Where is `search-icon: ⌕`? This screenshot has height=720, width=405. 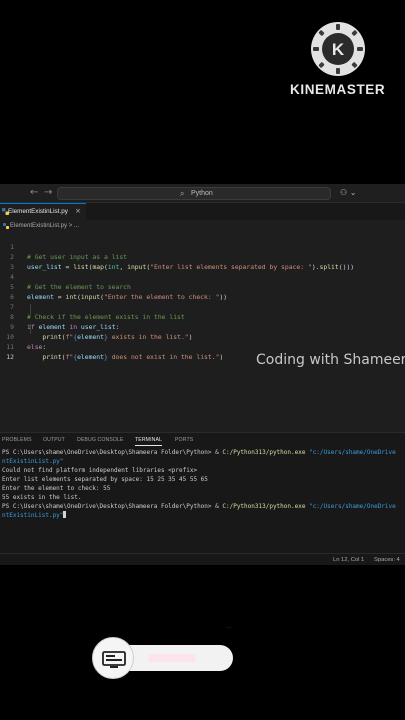 search-icon: ⌕ is located at coordinates (182, 193).